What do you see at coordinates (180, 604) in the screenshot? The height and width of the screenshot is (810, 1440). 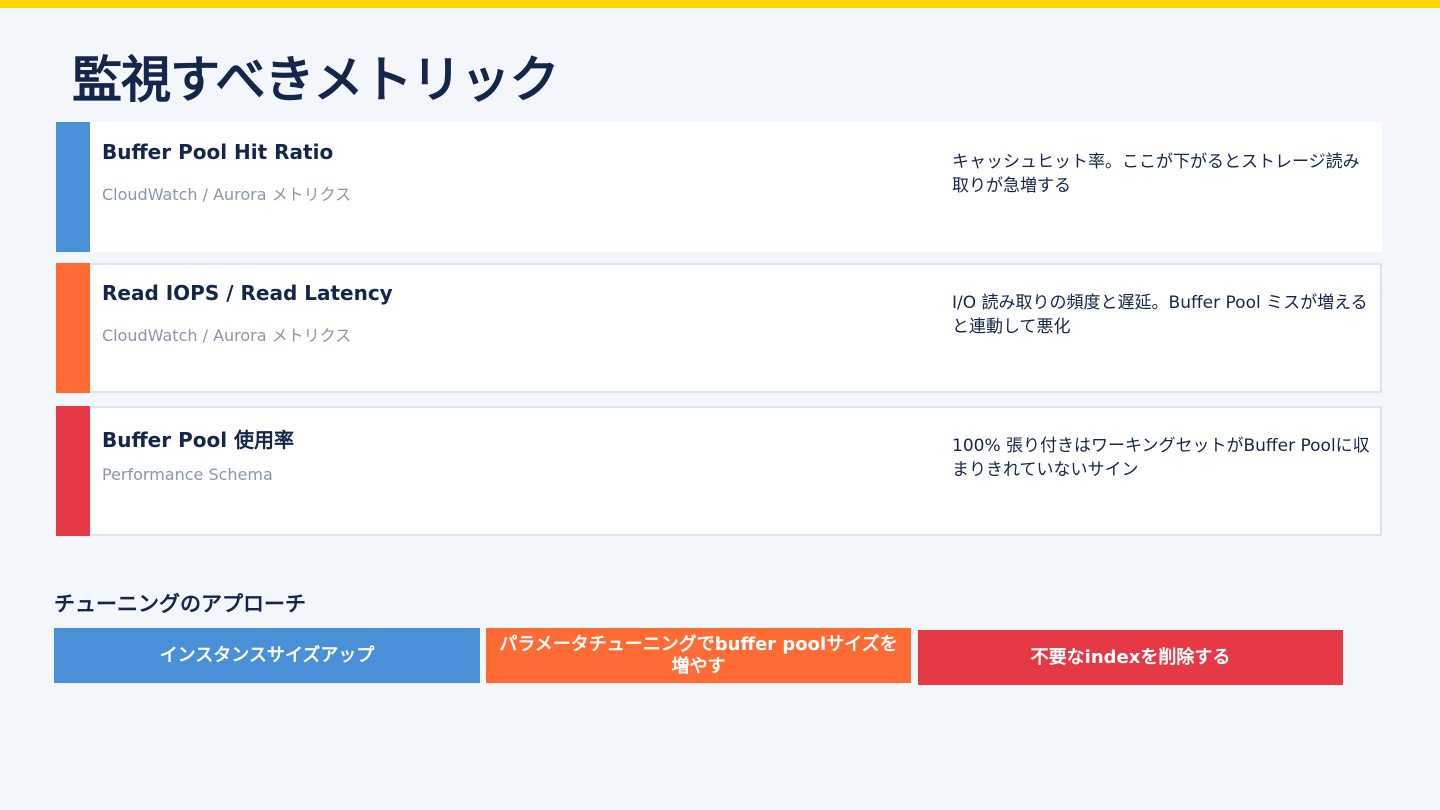 I see `tuning-section-heading: チューニングのアプローチ` at bounding box center [180, 604].